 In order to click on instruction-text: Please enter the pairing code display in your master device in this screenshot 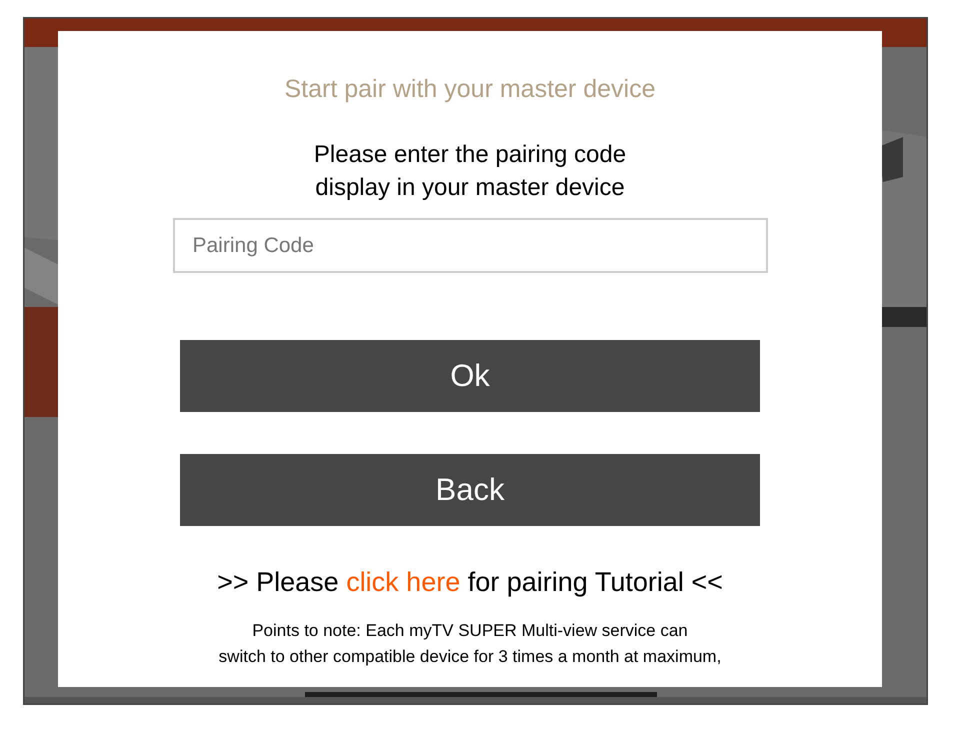, I will do `click(470, 171)`.